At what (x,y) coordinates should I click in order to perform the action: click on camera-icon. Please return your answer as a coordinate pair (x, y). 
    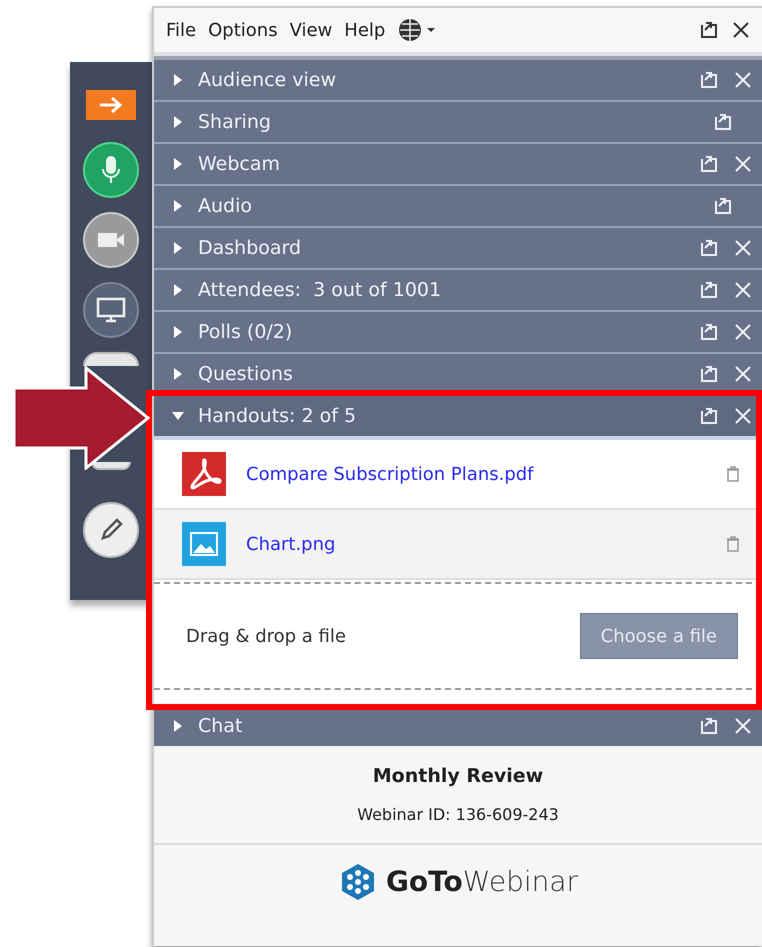
    Looking at the image, I should click on (111, 240).